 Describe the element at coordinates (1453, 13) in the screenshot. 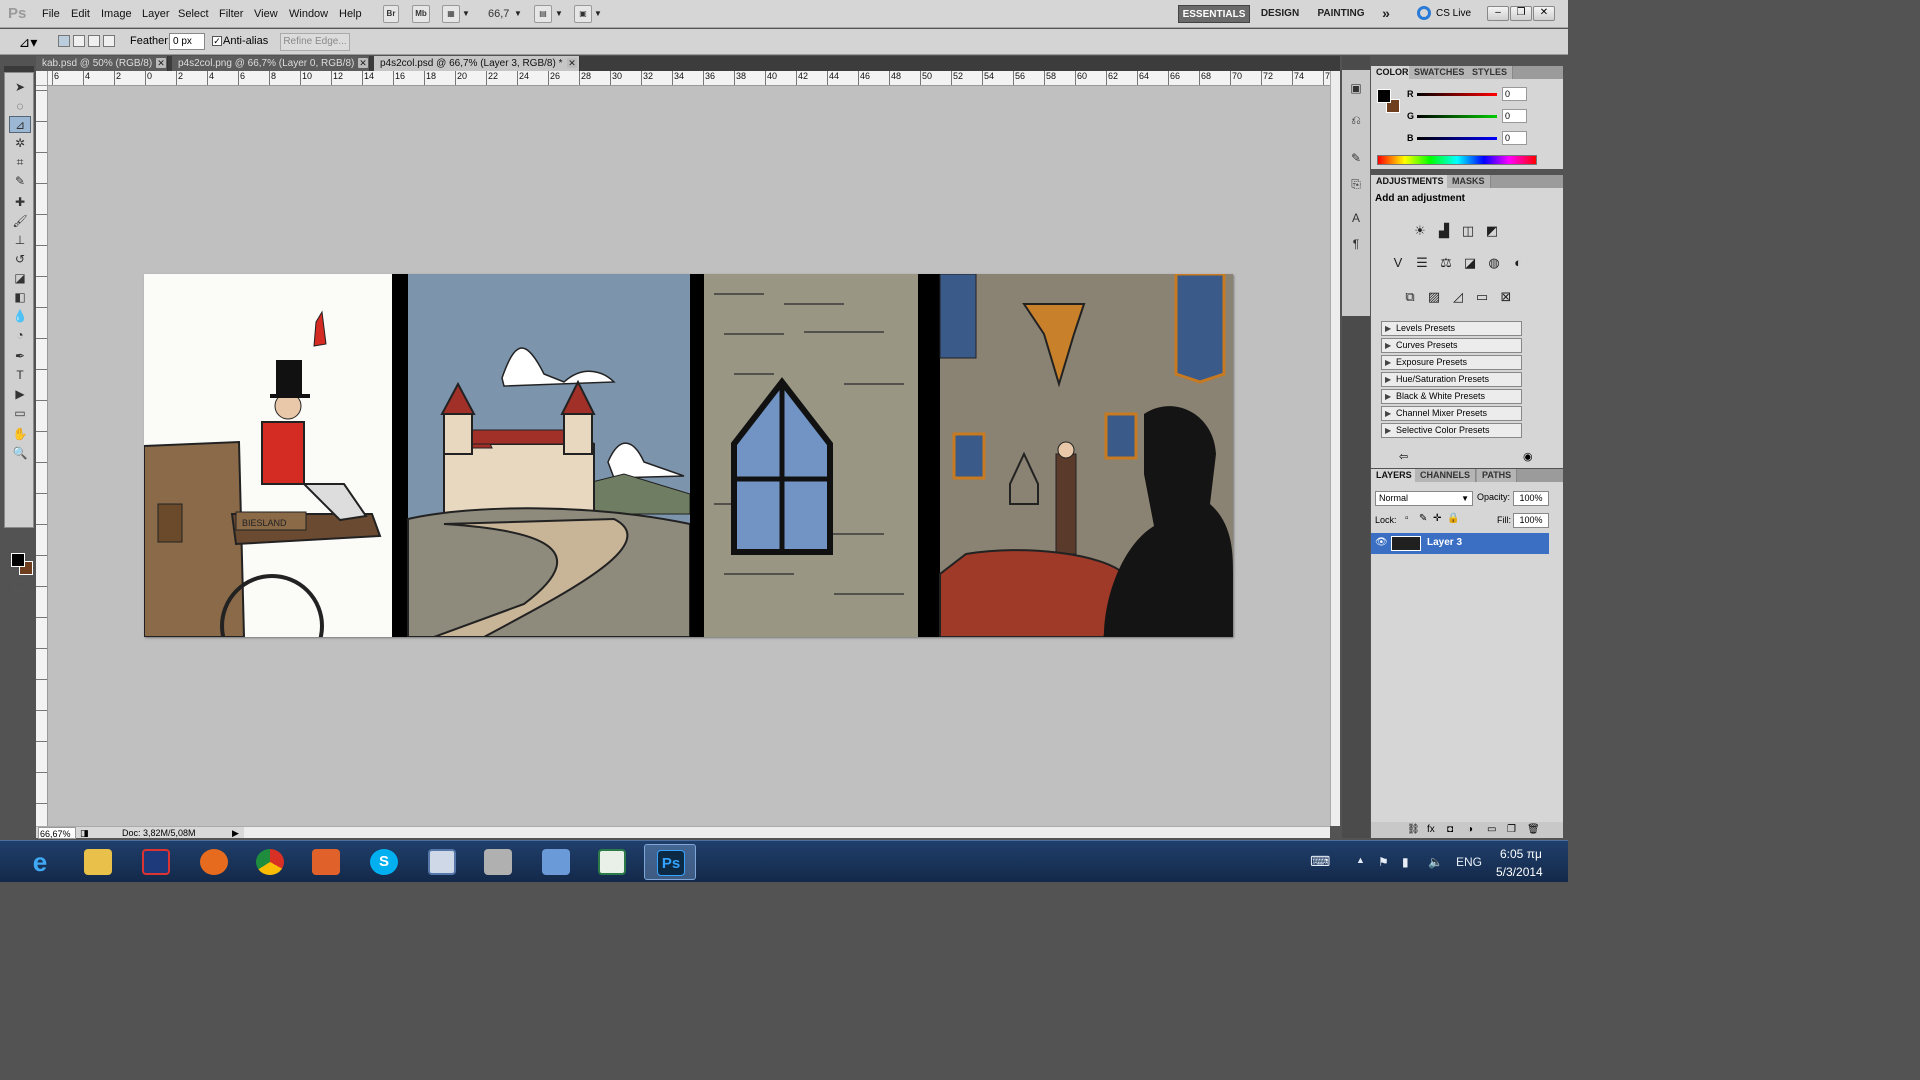

I see `cslive-button: CS Live` at that location.